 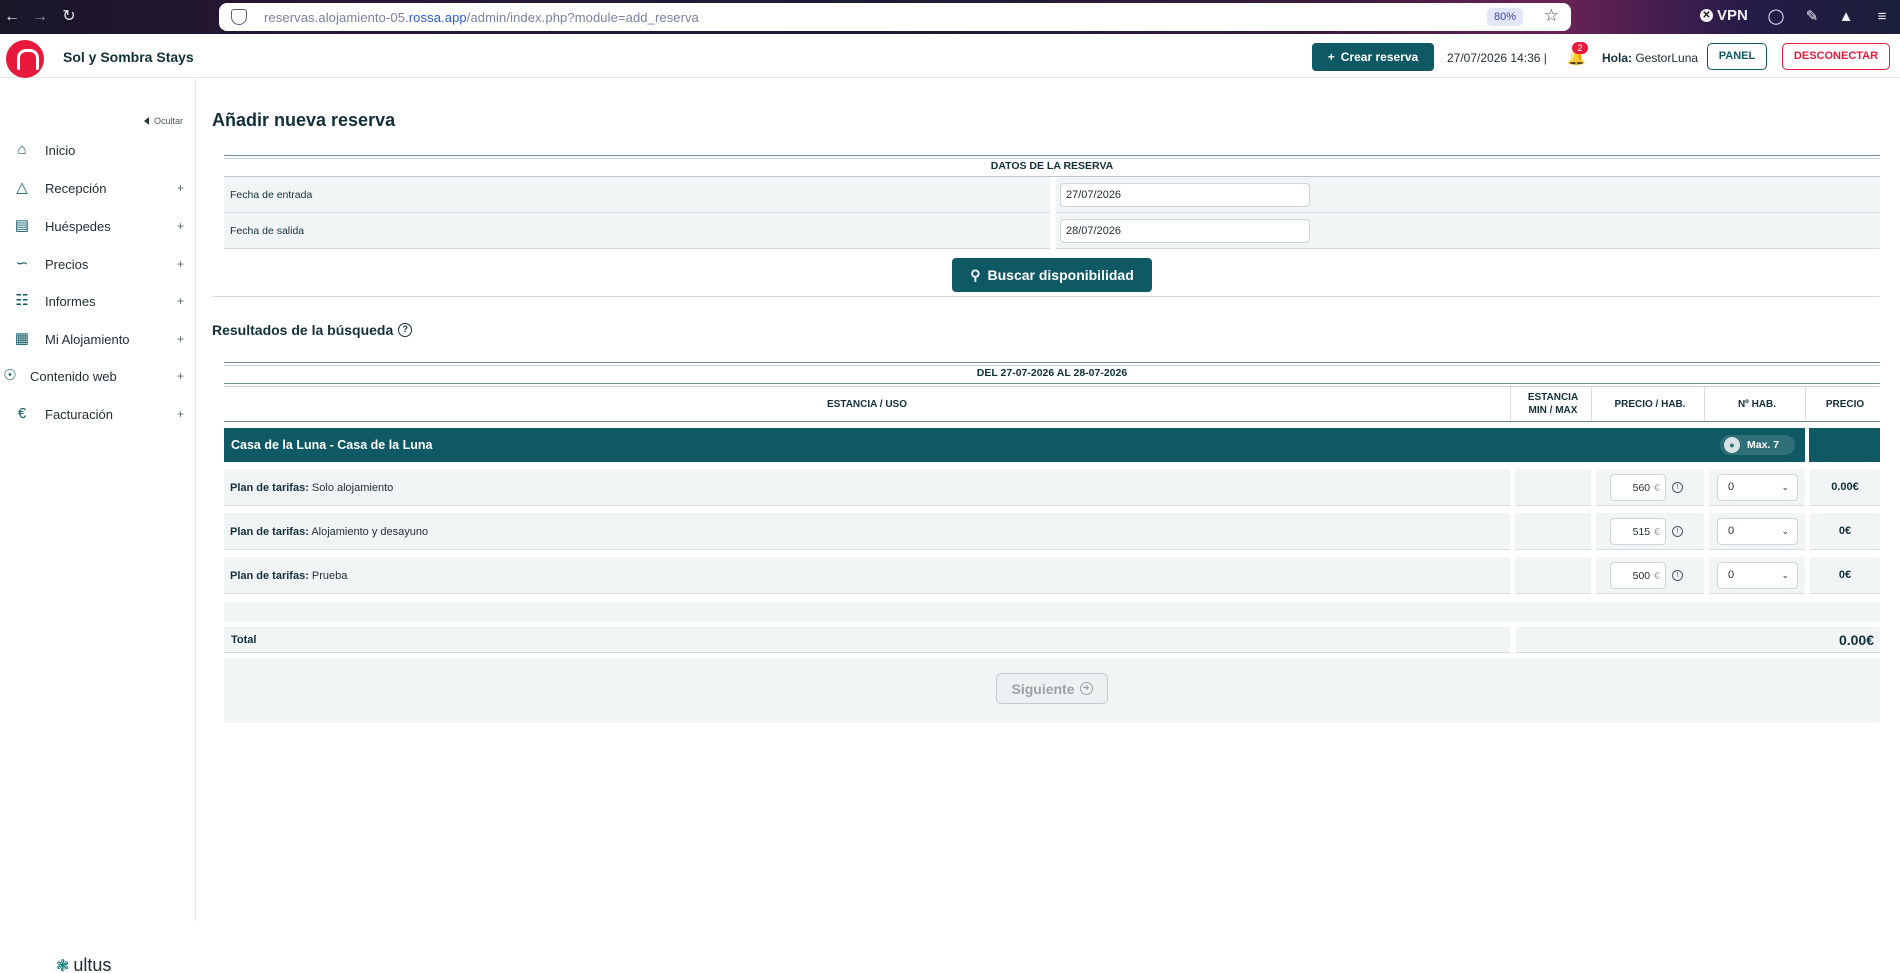 What do you see at coordinates (1638, 575) in the screenshot?
I see `price-room-input: 500 €` at bounding box center [1638, 575].